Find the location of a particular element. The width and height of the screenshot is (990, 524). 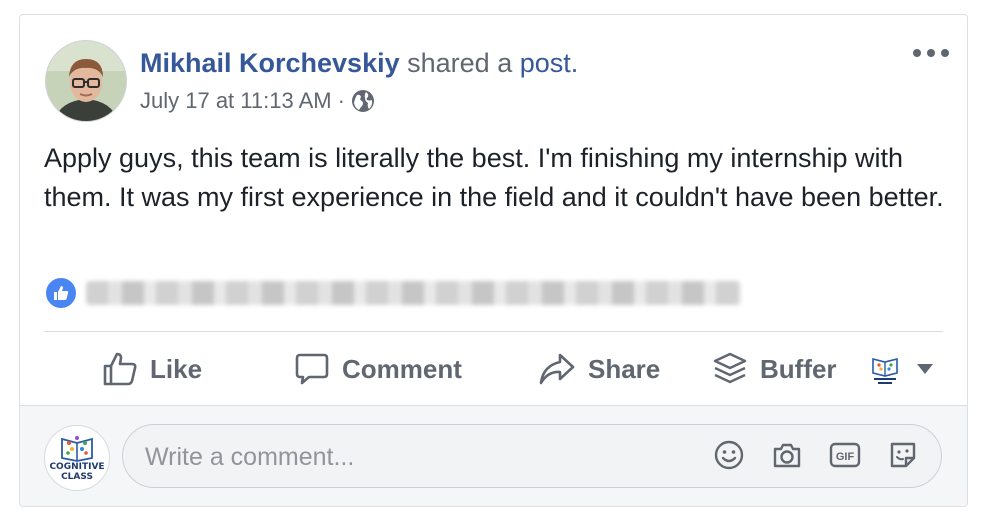

comment-button: Comment is located at coordinates (378, 369).